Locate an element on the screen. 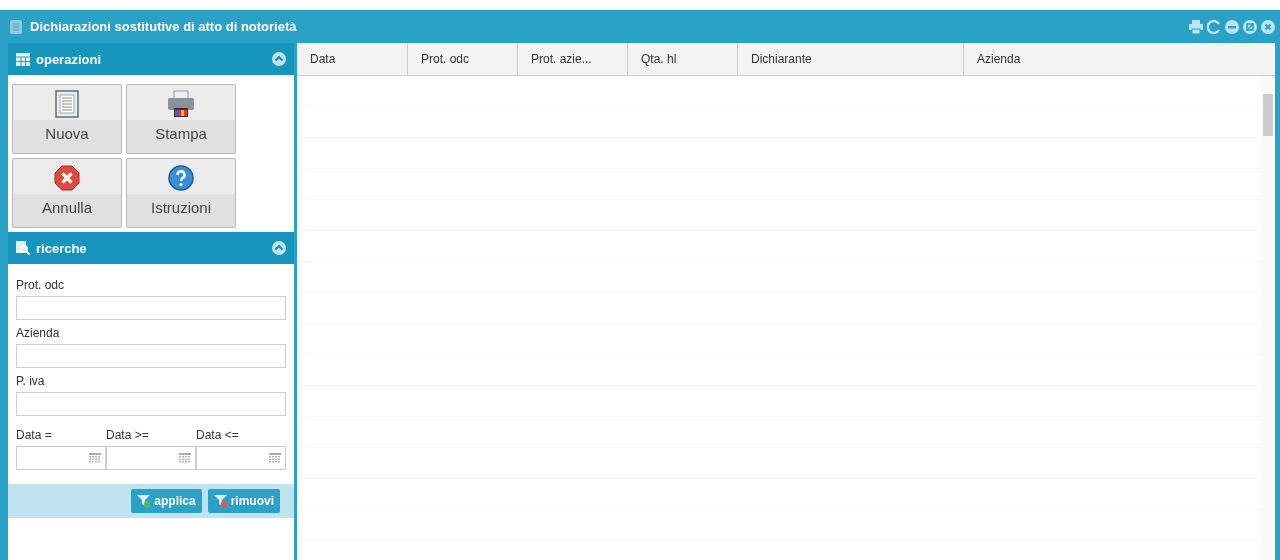  column-header: Data is located at coordinates (352, 59).